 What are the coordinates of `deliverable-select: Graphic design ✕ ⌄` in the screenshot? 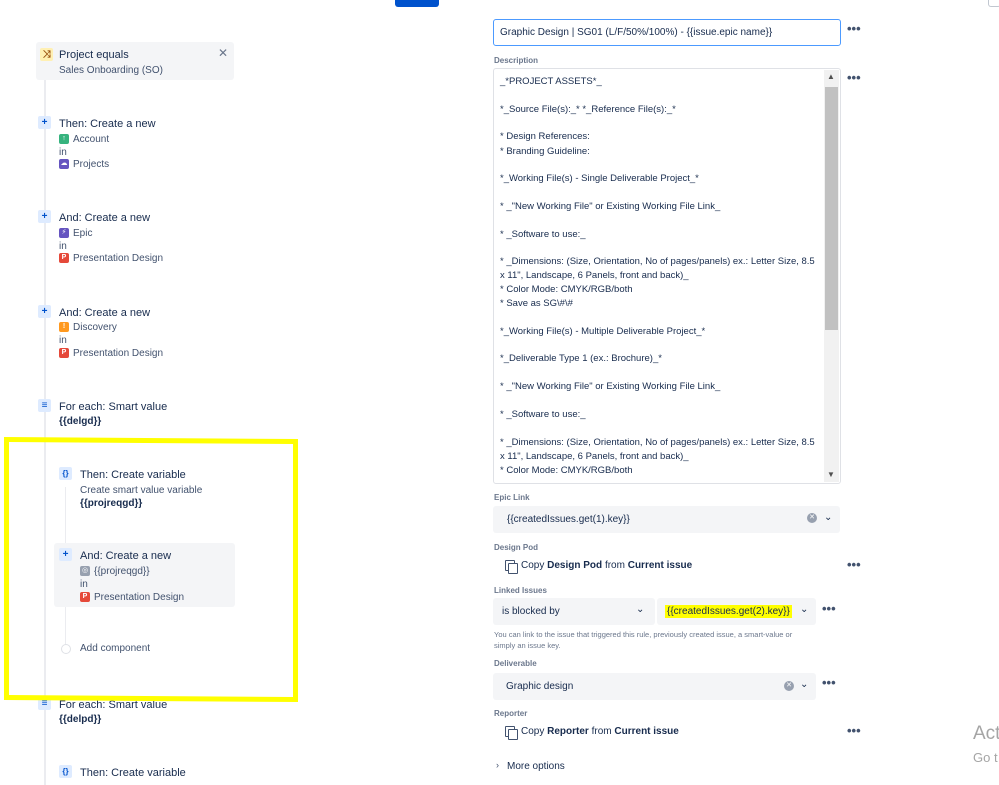 It's located at (654, 686).